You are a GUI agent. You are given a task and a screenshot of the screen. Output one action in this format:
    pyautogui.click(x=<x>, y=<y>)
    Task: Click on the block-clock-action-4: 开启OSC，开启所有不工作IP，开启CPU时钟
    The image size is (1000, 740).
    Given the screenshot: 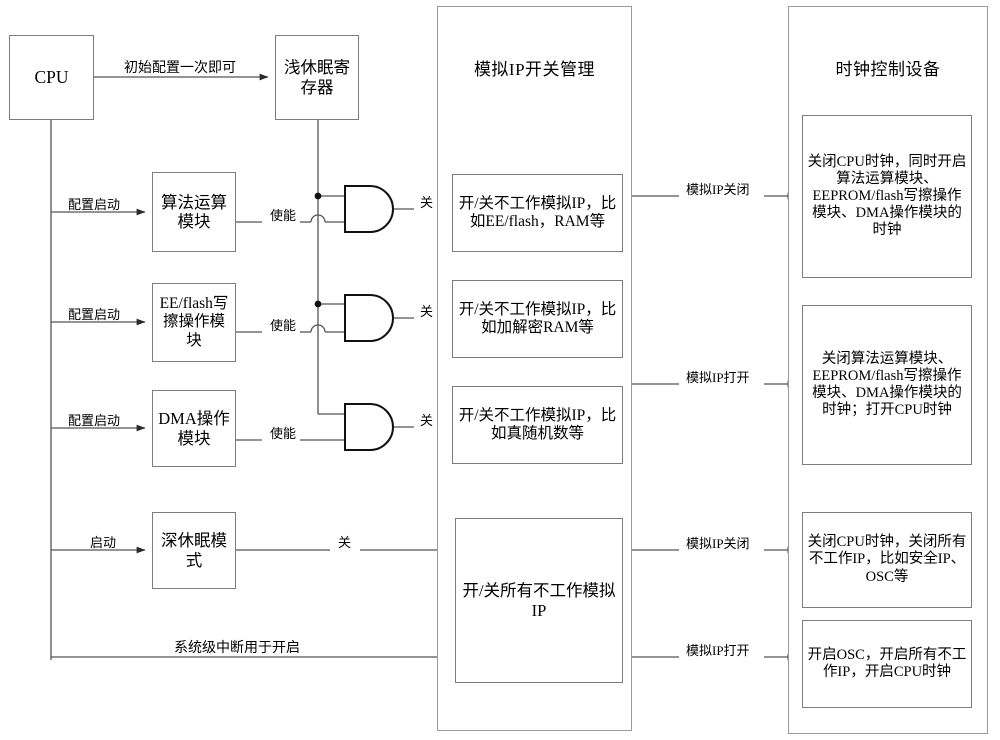 What is the action you would take?
    pyautogui.click(x=887, y=664)
    